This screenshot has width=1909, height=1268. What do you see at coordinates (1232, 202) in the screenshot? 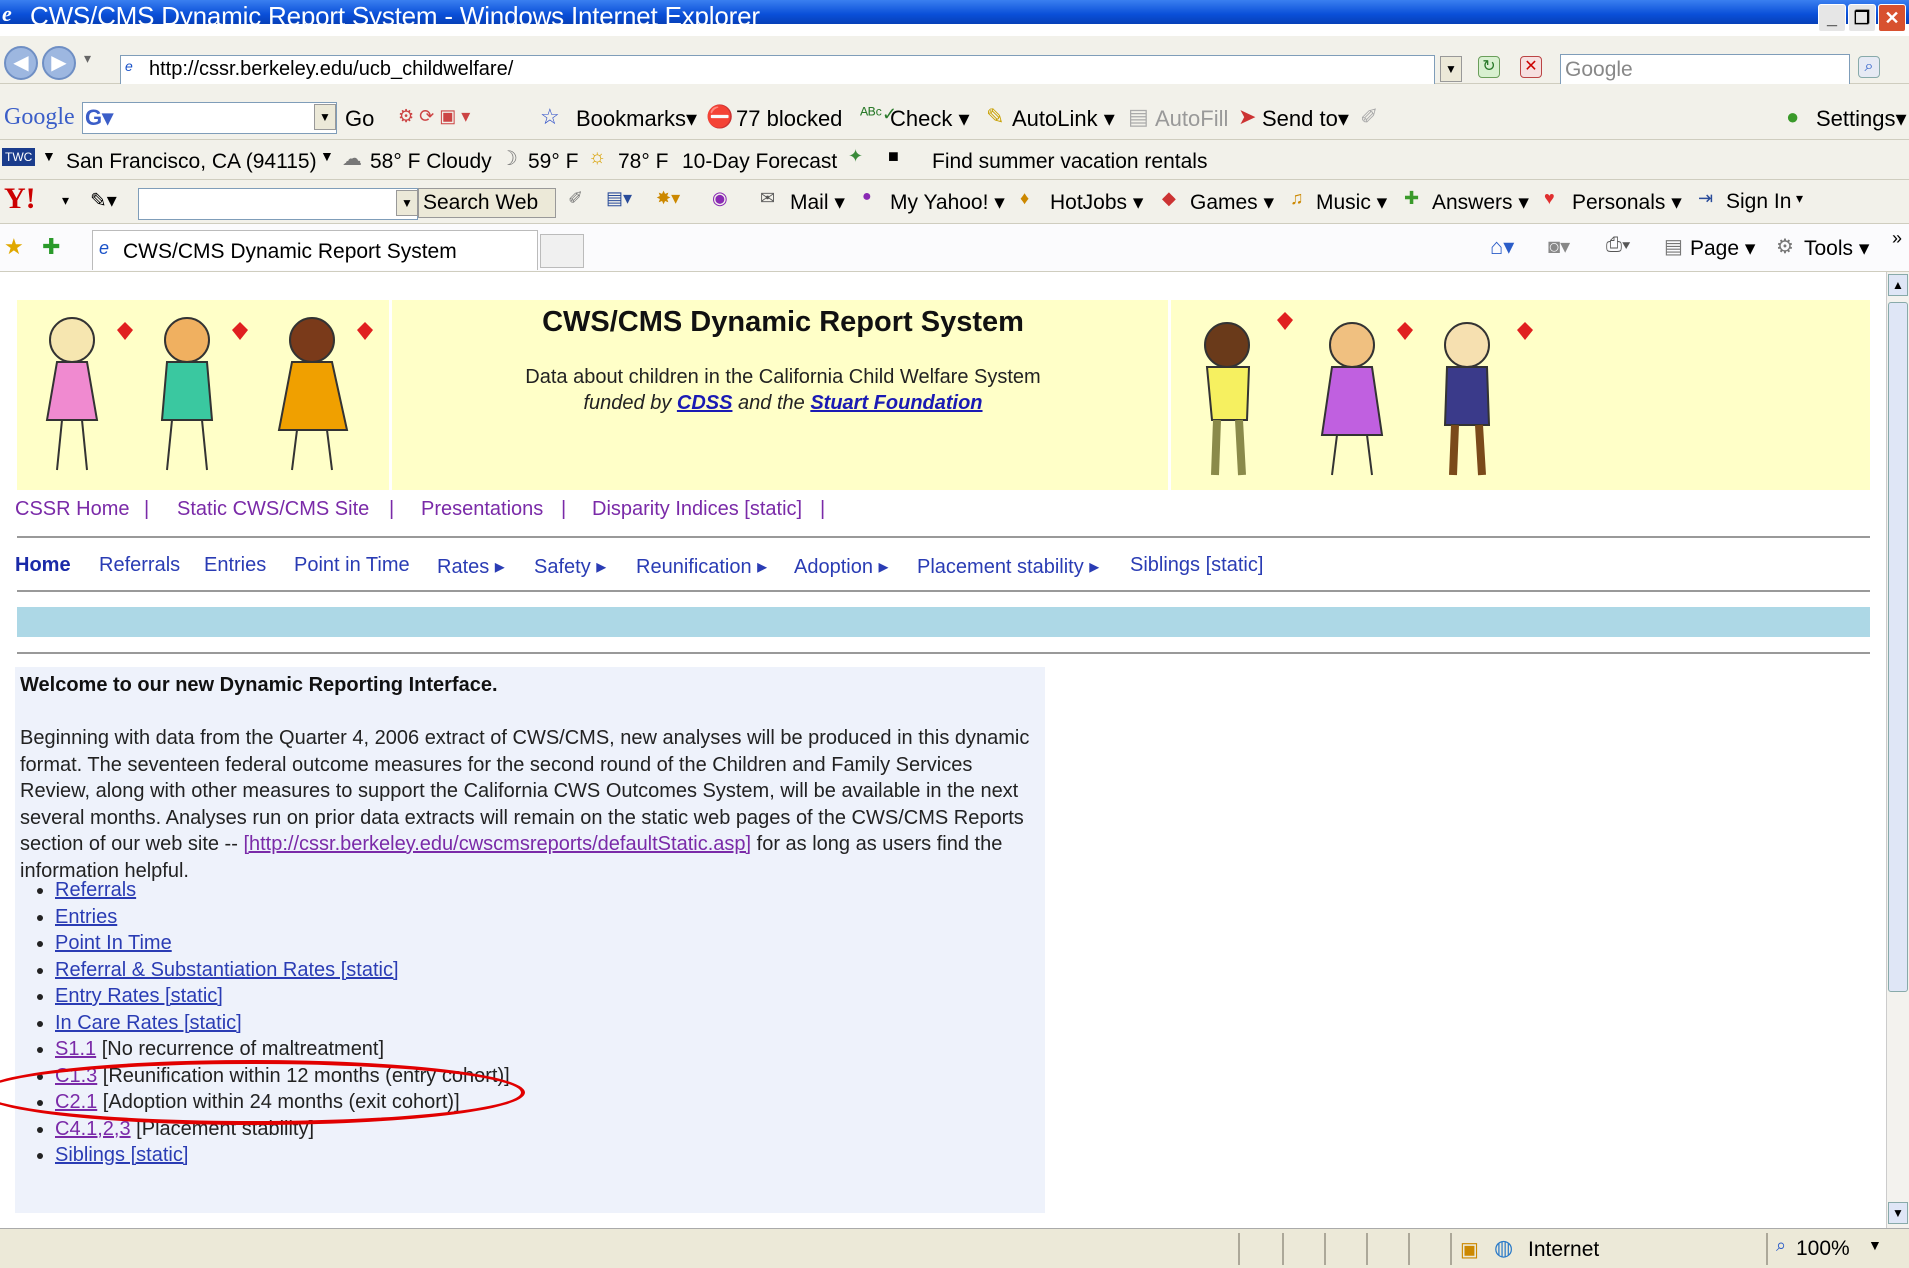
I see `games-button: Games ▾` at bounding box center [1232, 202].